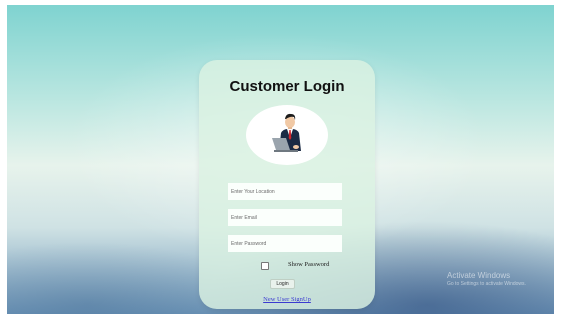 The image size is (561, 318). I want to click on login-title: Customer Login, so click(287, 86).